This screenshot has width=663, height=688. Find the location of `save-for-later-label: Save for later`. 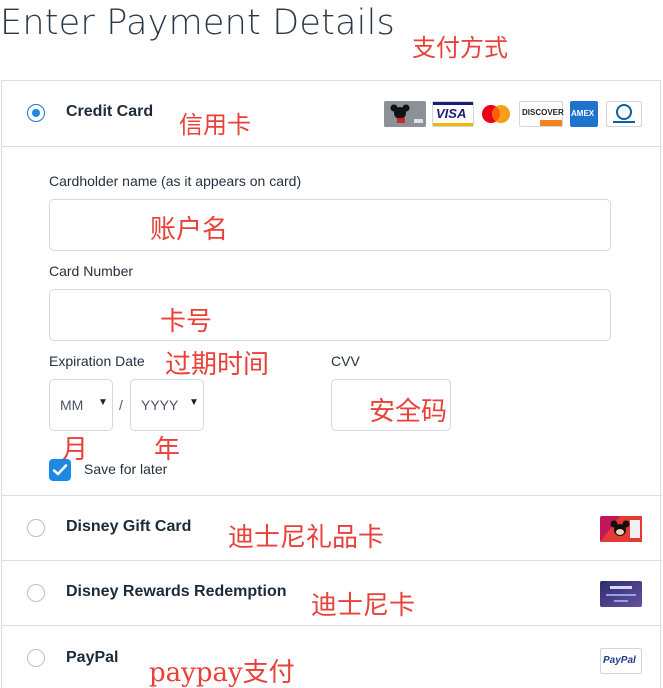

save-for-later-label: Save for later is located at coordinates (126, 469).